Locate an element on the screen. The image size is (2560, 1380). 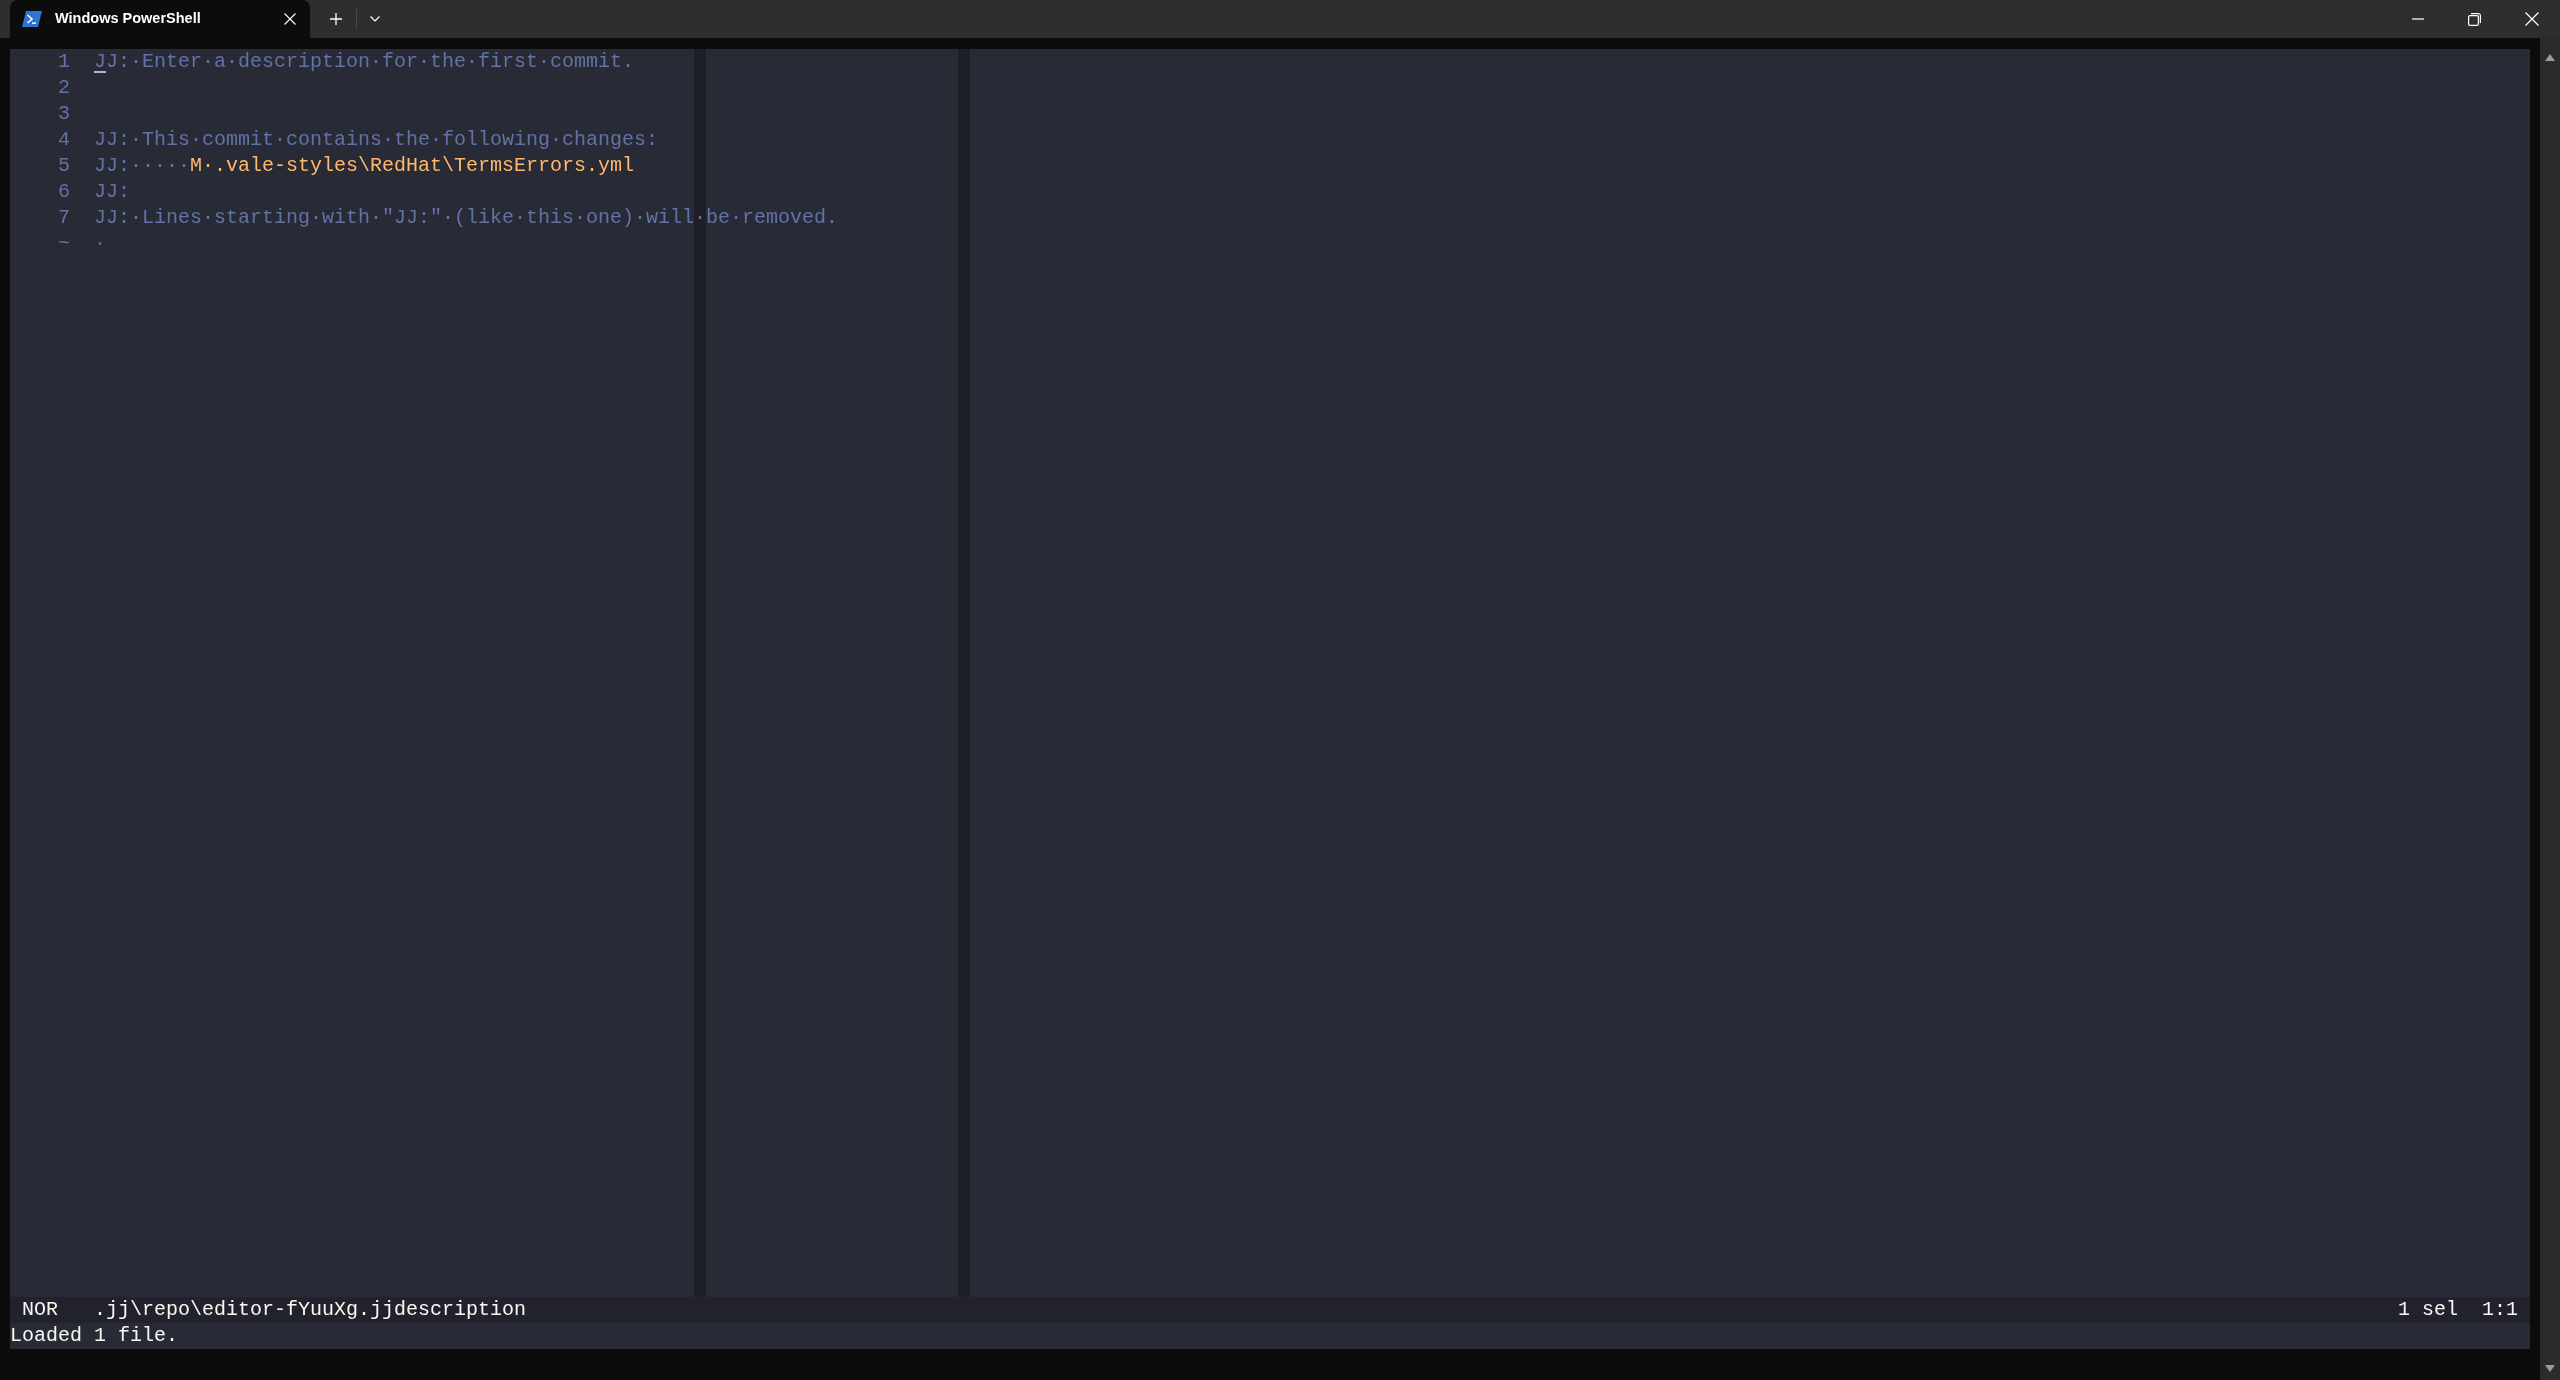
line-number: 5 is located at coordinates (64, 165).